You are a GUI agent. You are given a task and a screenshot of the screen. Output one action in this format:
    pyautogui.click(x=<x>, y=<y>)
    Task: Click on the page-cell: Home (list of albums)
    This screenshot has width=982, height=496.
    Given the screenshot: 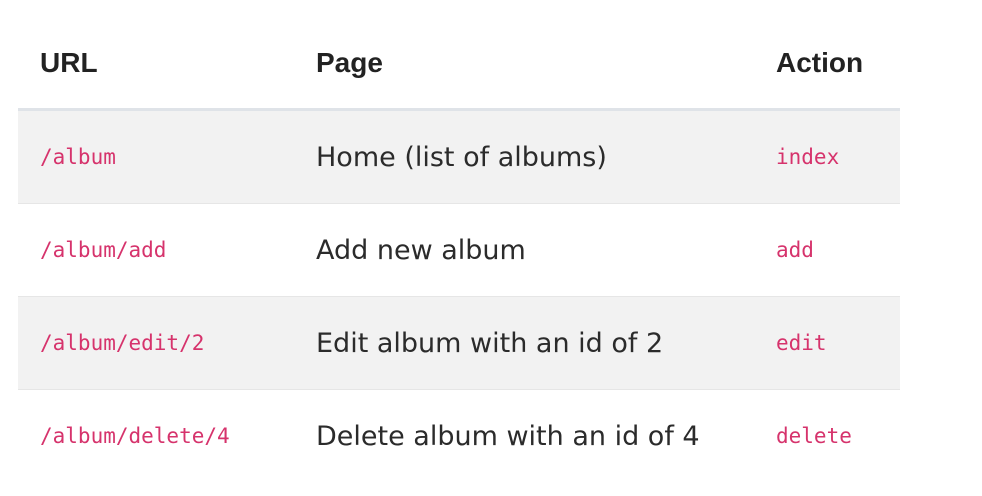 What is the action you would take?
    pyautogui.click(x=524, y=156)
    